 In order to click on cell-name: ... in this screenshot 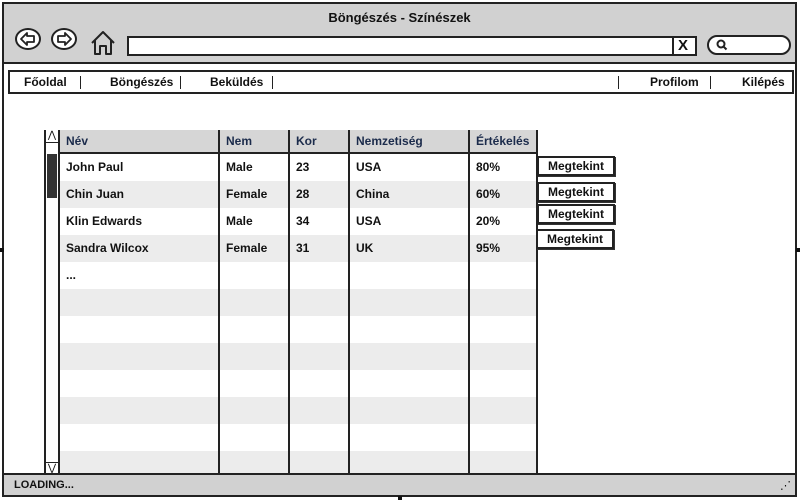, I will do `click(71, 275)`.